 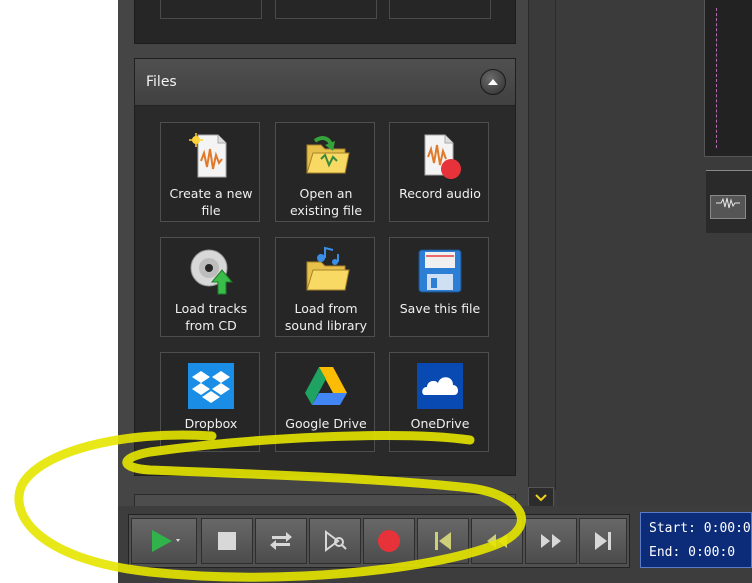 I want to click on create-new-file-button: Create a new file, so click(x=210, y=172).